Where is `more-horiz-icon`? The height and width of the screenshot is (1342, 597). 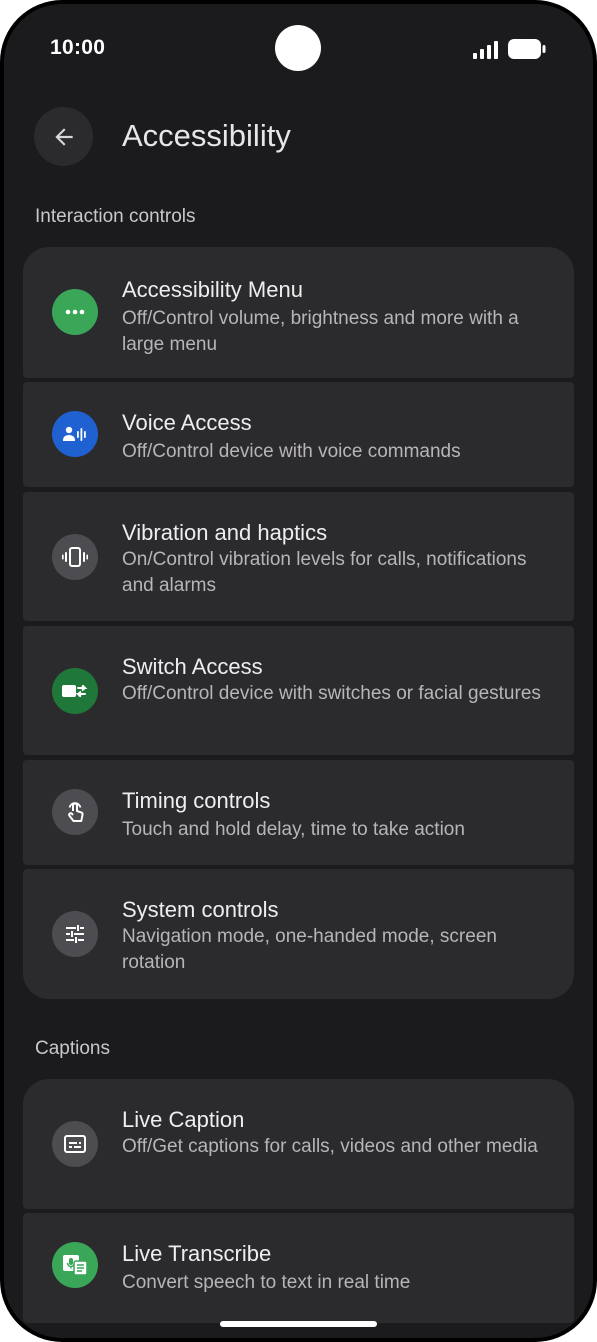
more-horiz-icon is located at coordinates (75, 312).